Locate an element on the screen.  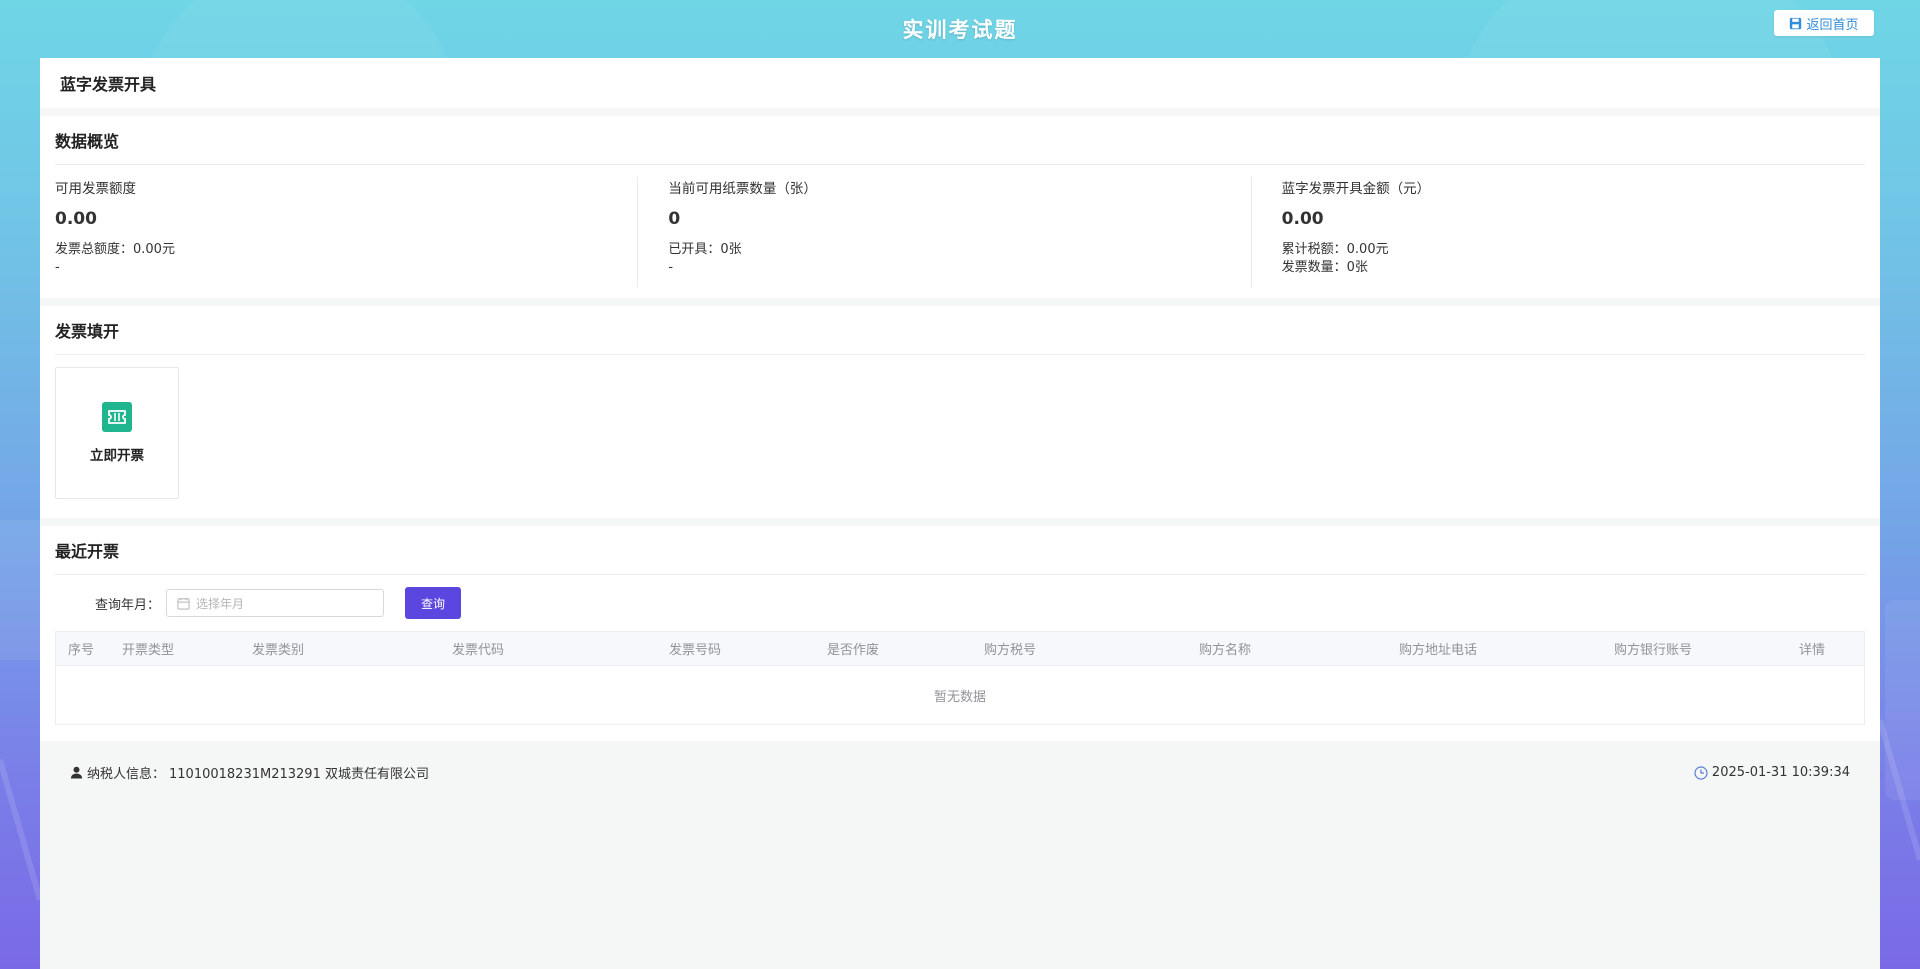
current-datetime: 2025-01-31 10:39:34 is located at coordinates (1772, 772).